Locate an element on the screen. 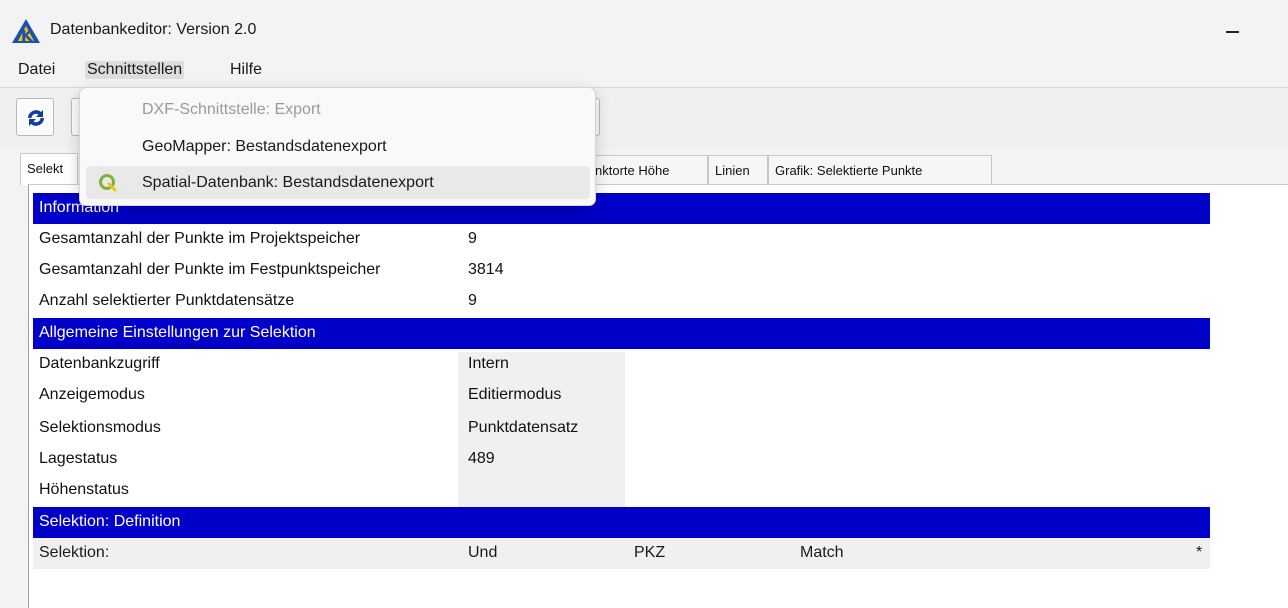 This screenshot has width=1288, height=608. table-row: Datenbankzugriff Intern is located at coordinates (621, 364).